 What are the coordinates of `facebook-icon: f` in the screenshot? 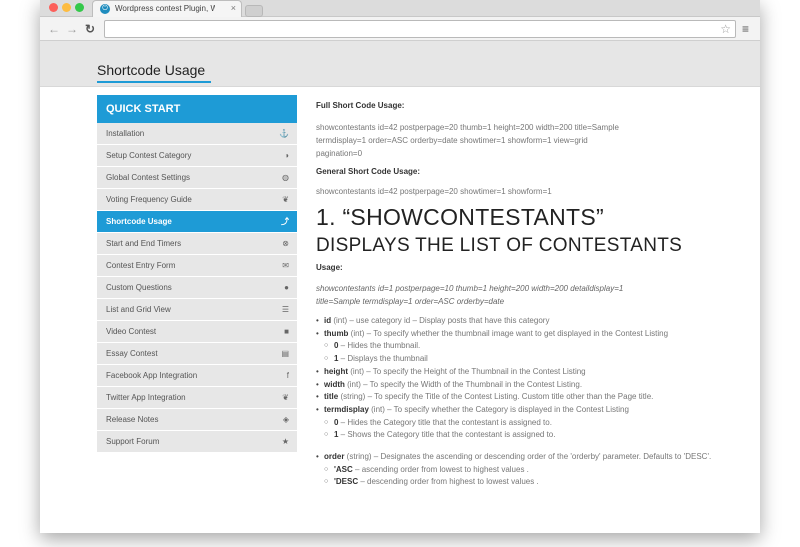 It's located at (287, 375).